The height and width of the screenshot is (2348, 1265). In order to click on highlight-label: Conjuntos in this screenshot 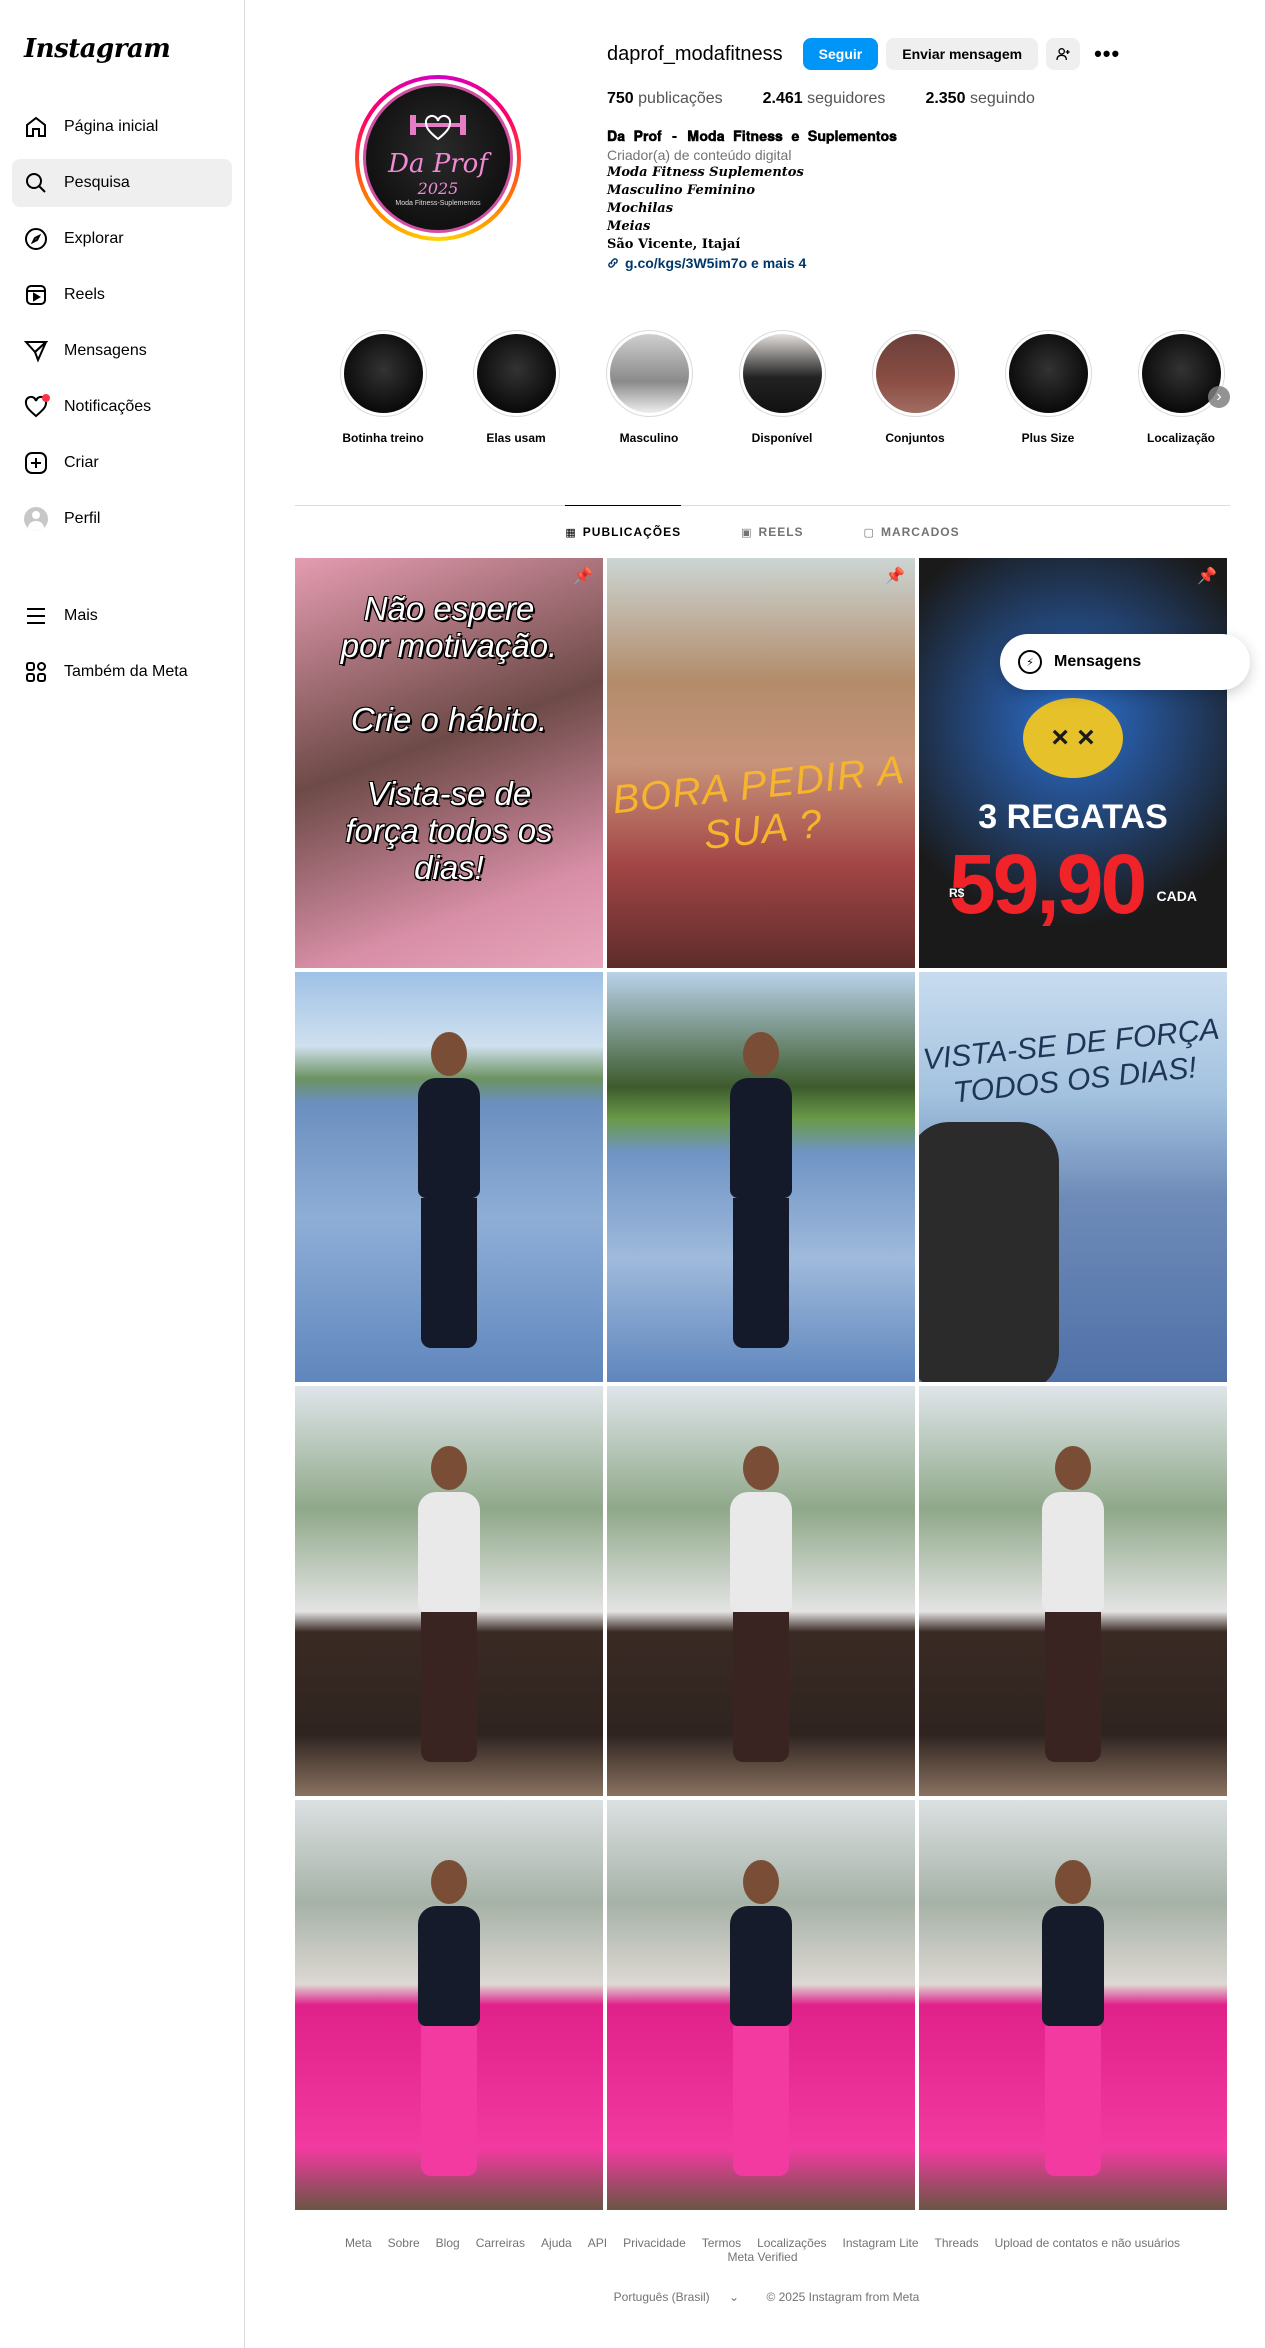, I will do `click(915, 438)`.